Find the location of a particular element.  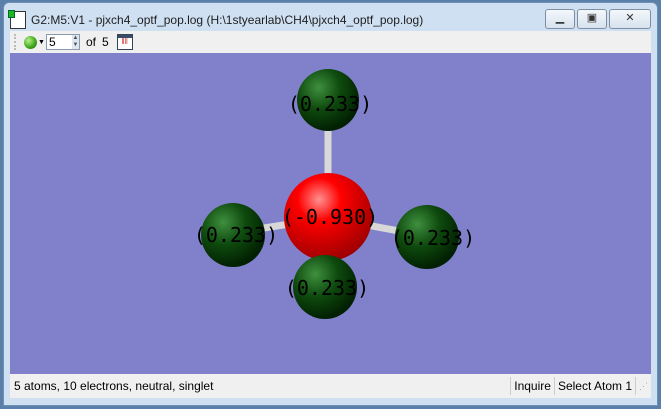

close-button: ✕ is located at coordinates (630, 19).